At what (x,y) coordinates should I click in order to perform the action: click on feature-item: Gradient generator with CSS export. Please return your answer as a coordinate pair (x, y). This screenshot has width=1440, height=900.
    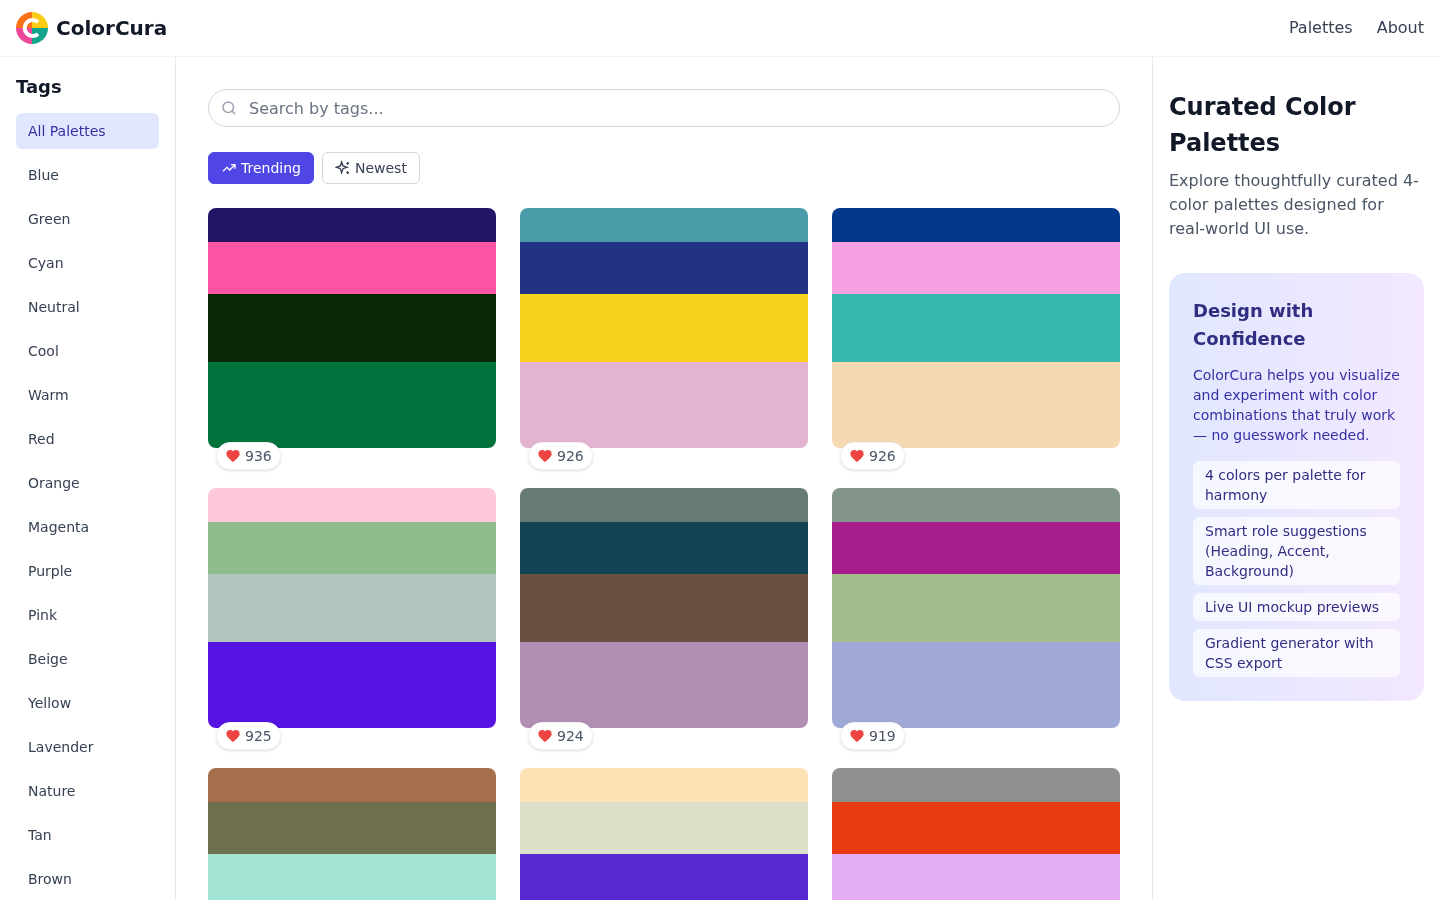
    Looking at the image, I should click on (1296, 653).